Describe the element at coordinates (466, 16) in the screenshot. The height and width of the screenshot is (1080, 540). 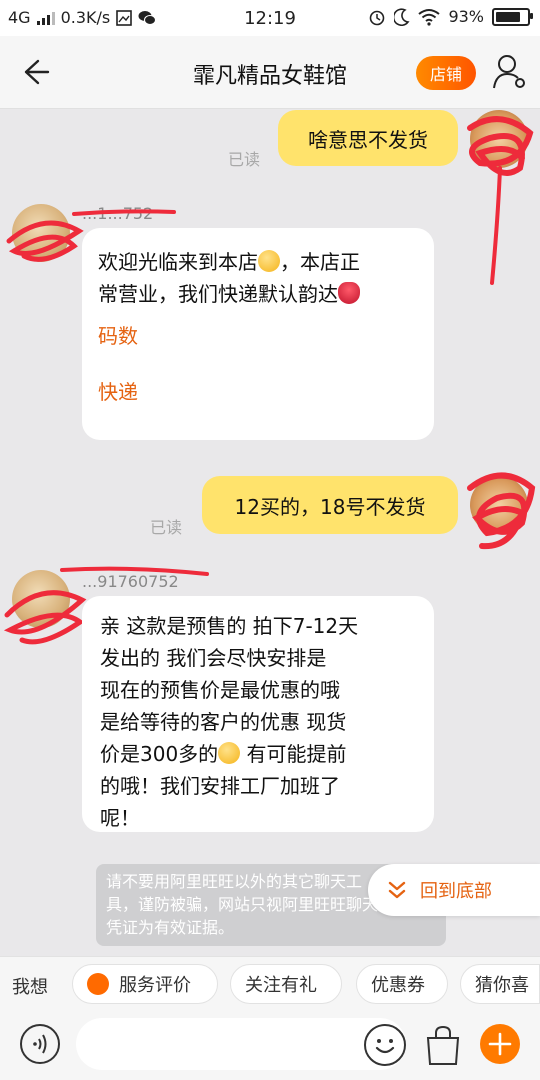
I see `battery-percent: 93%` at that location.